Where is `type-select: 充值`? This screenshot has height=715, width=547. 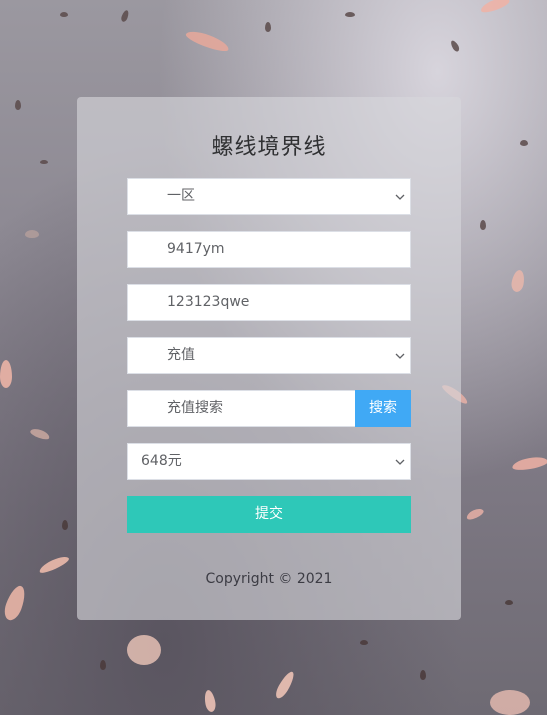 type-select: 充值 is located at coordinates (269, 355).